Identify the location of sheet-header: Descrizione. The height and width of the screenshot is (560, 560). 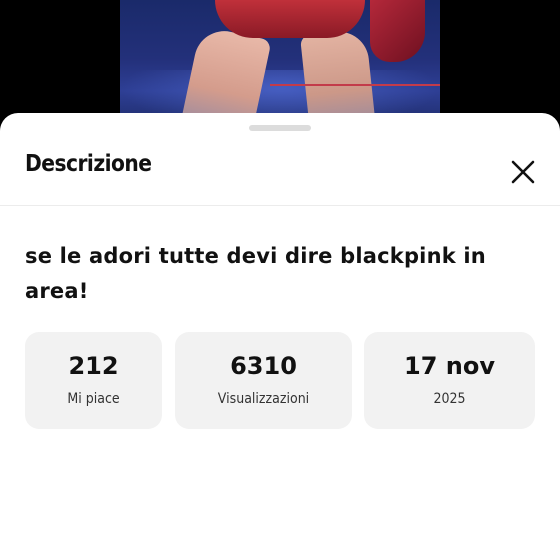
(280, 170).